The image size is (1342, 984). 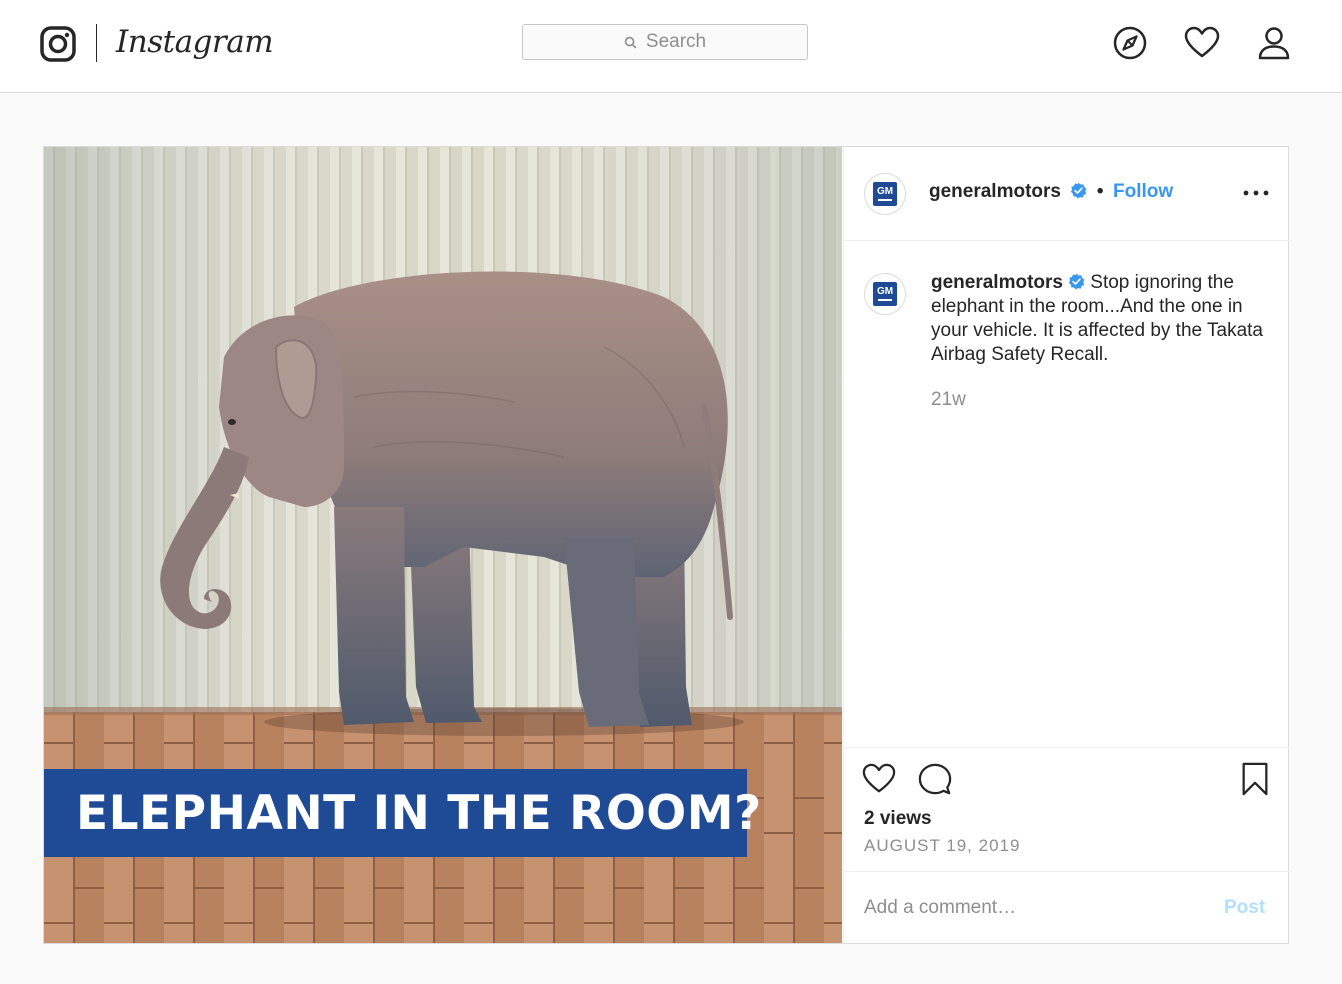 I want to click on caption-username: generalmotors, so click(x=997, y=282).